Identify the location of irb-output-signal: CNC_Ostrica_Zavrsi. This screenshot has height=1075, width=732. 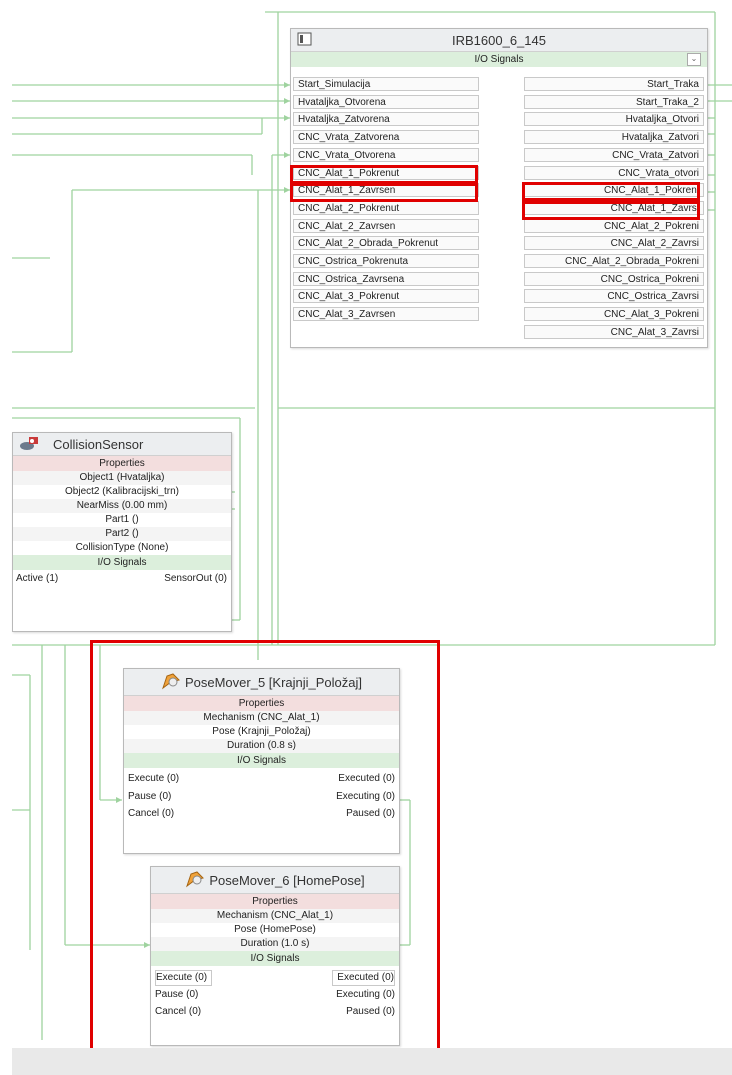
(614, 296).